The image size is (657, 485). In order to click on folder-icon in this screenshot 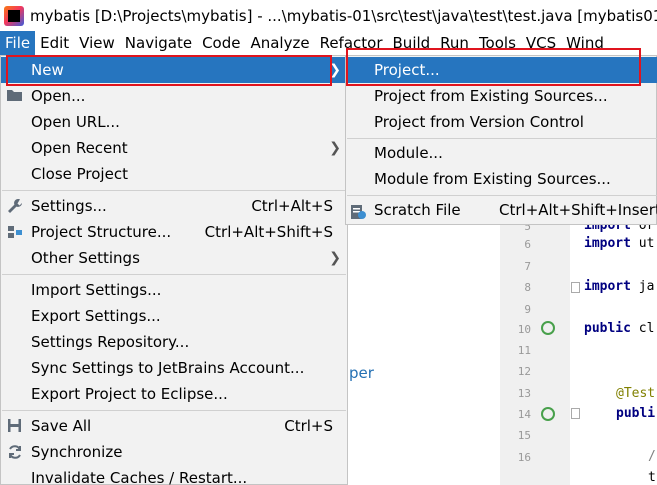, I will do `click(14, 96)`.